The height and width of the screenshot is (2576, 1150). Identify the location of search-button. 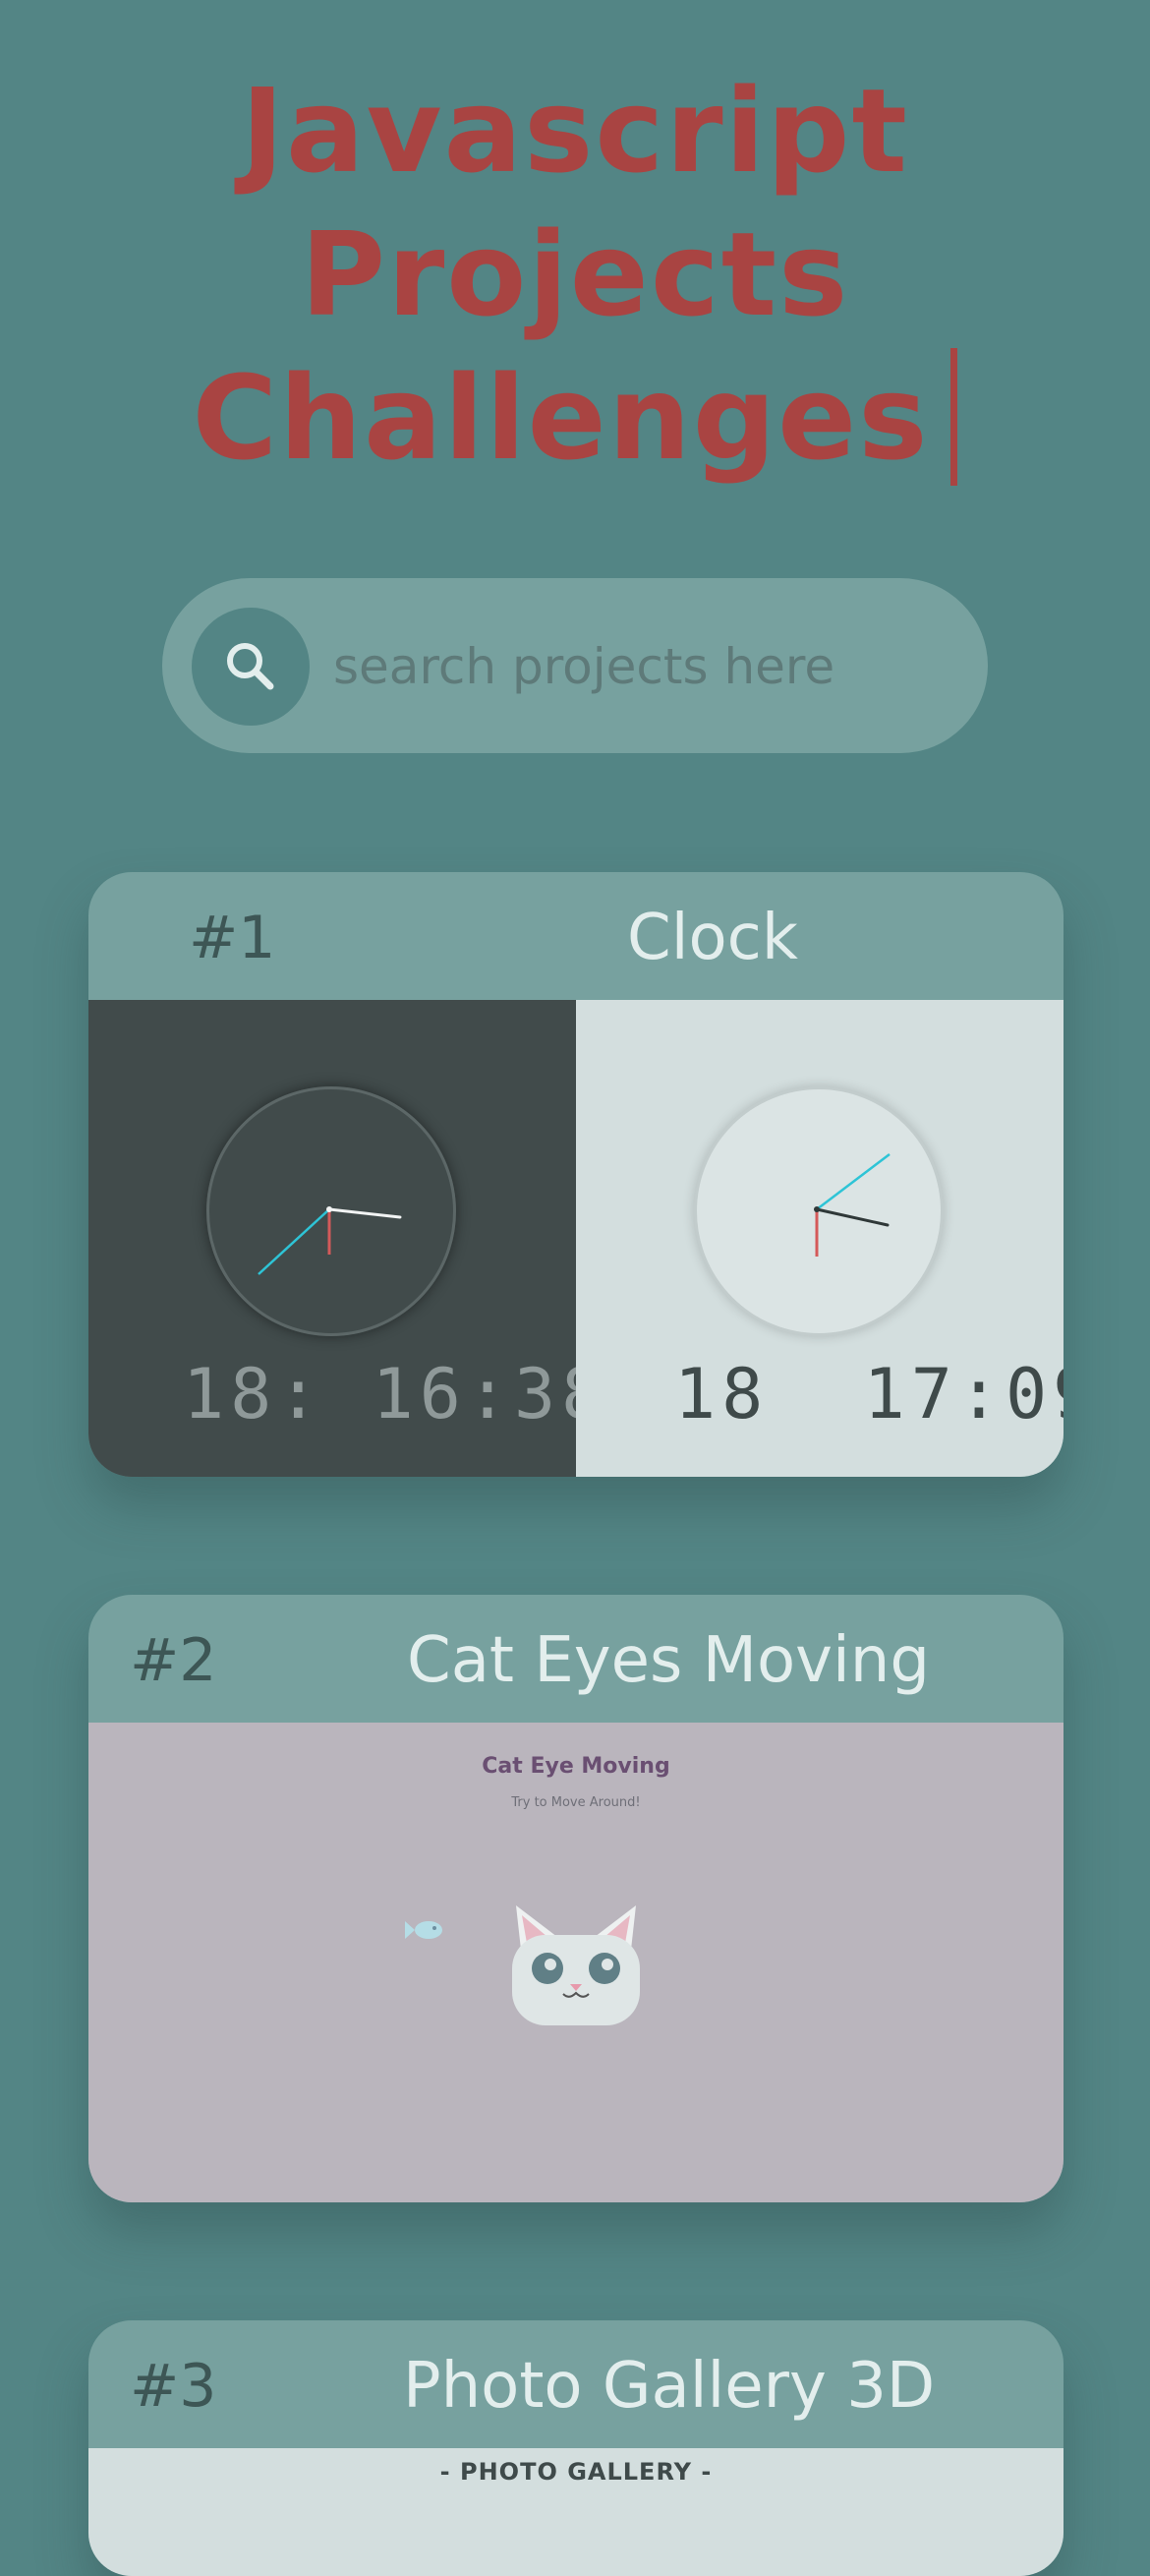
(251, 667).